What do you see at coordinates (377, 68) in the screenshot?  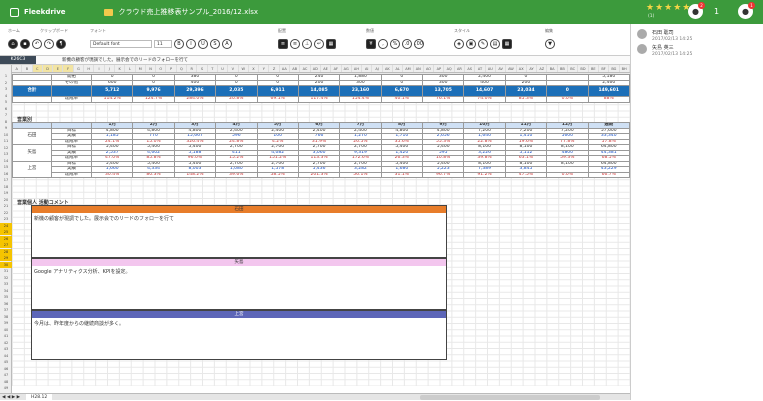 I see `column-header: AJ` at bounding box center [377, 68].